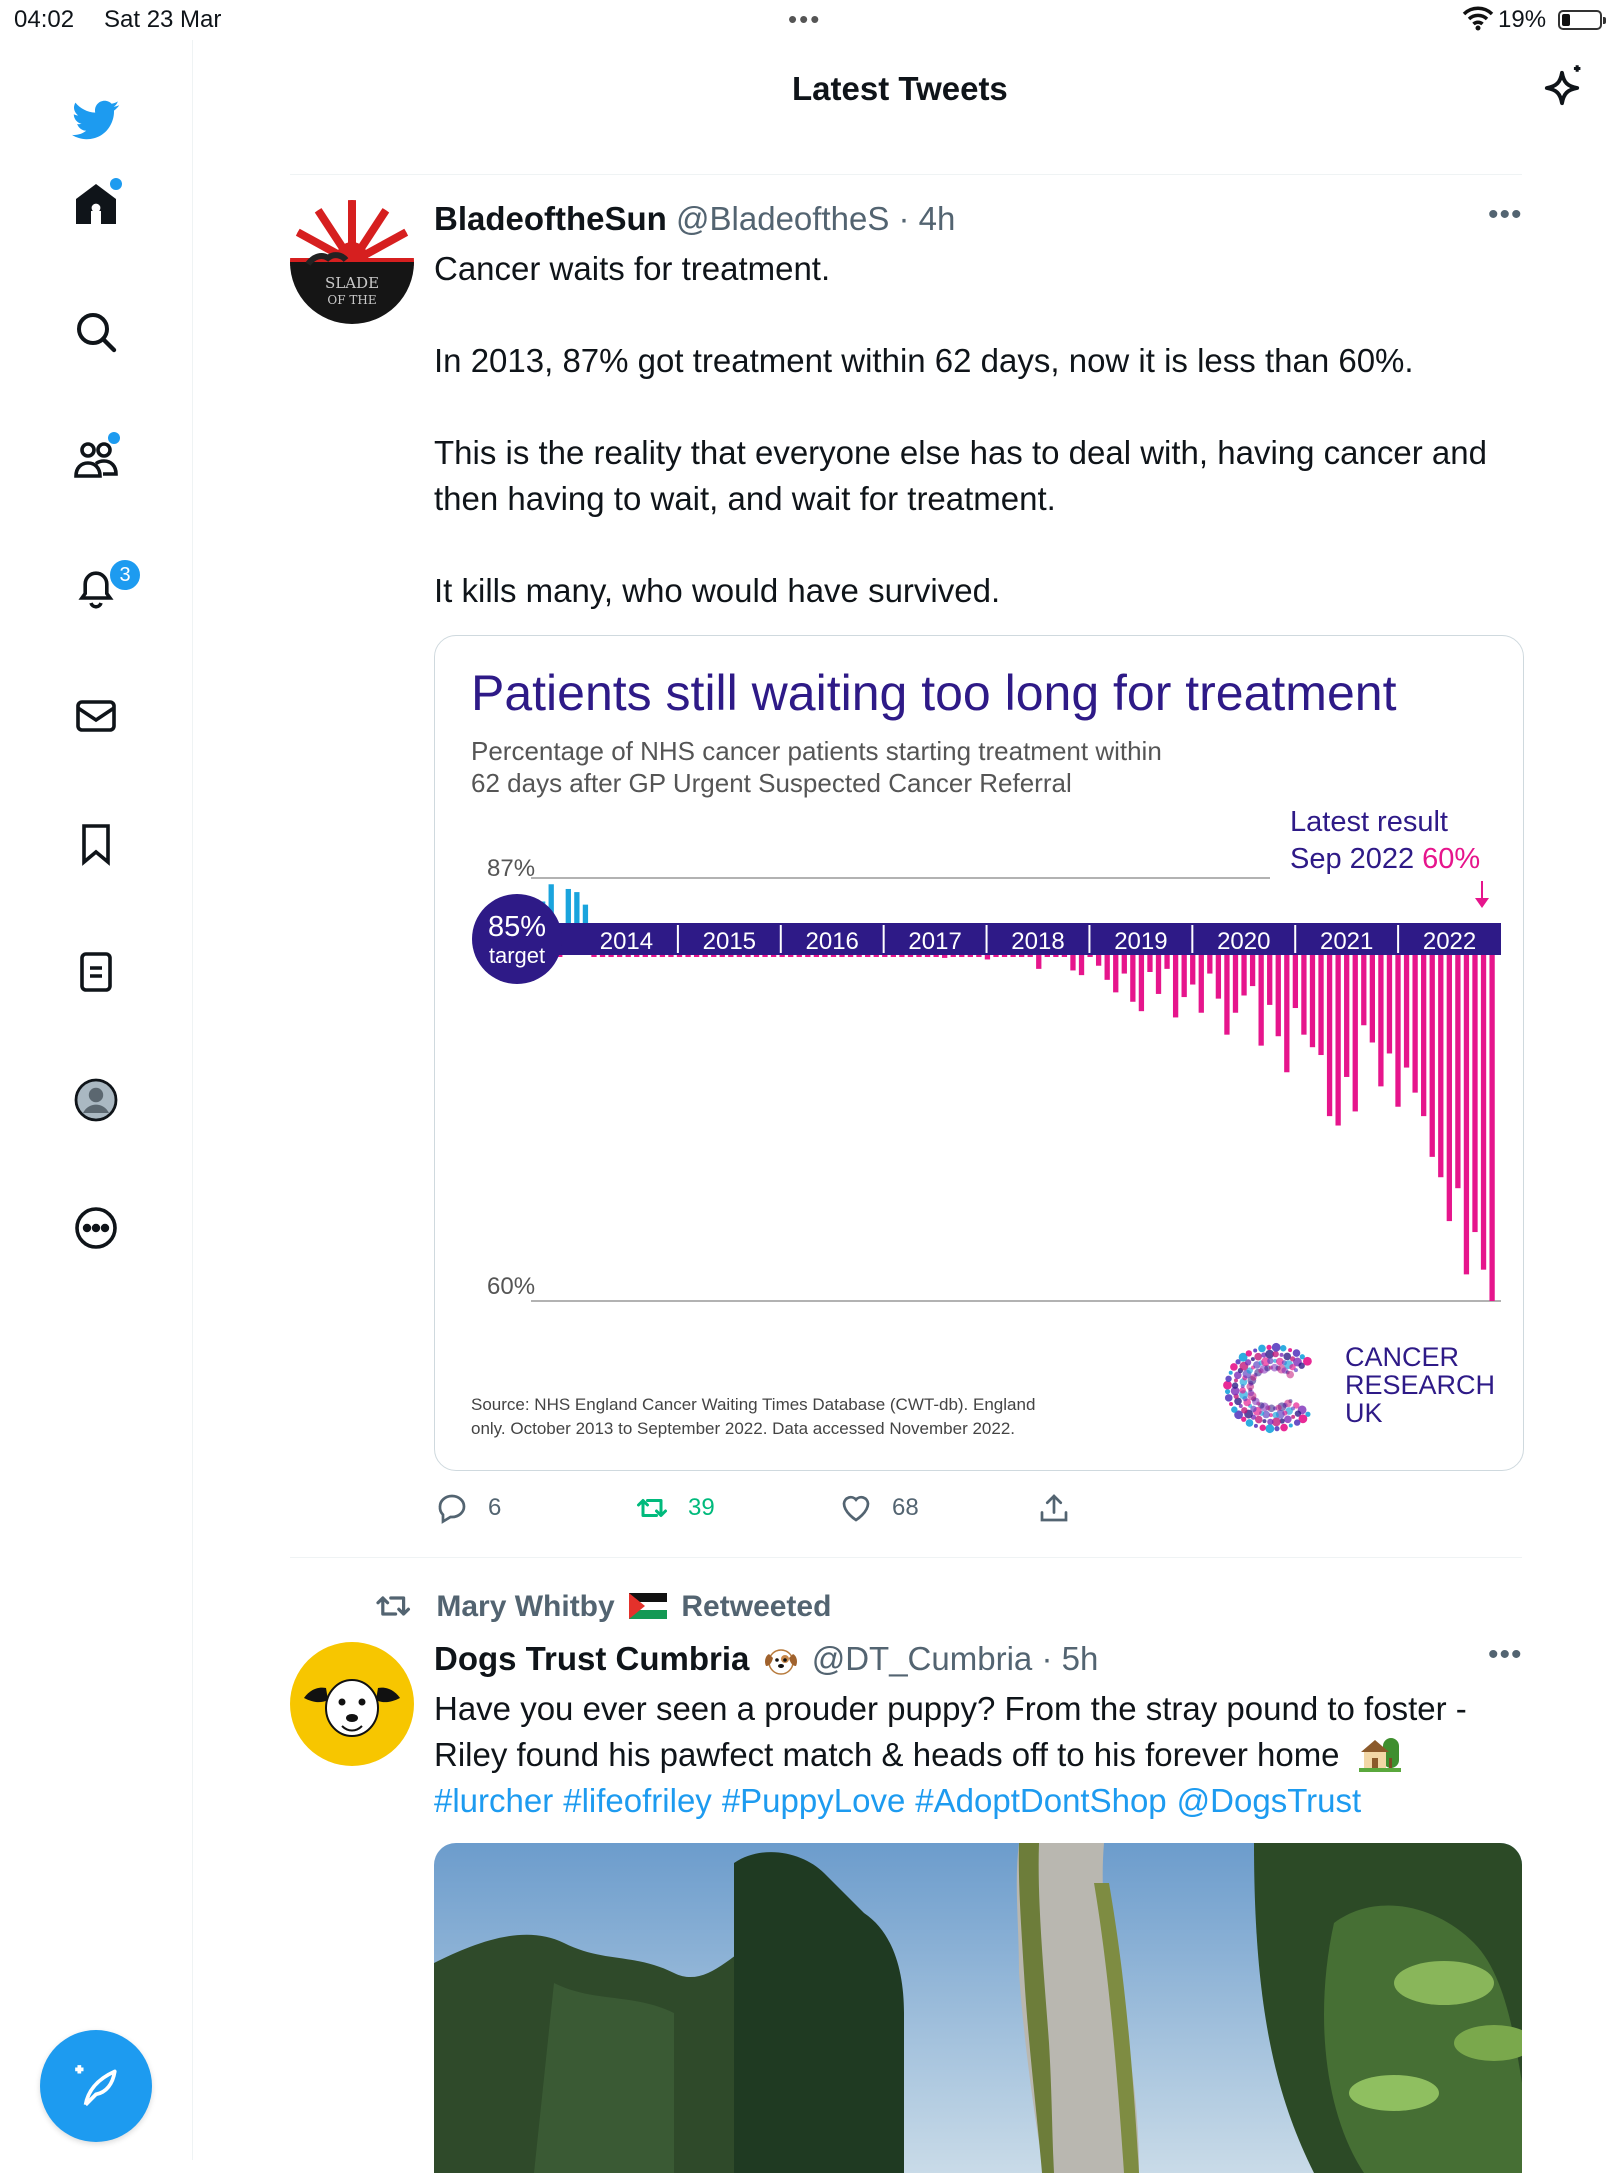 This screenshot has width=1620, height=2173. Describe the element at coordinates (96, 332) in the screenshot. I see `search-icon` at that location.